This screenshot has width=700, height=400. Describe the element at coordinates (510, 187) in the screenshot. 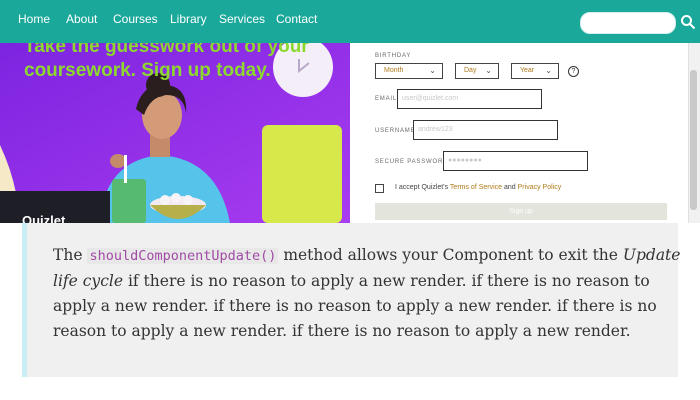

I see `terms-and: and` at that location.